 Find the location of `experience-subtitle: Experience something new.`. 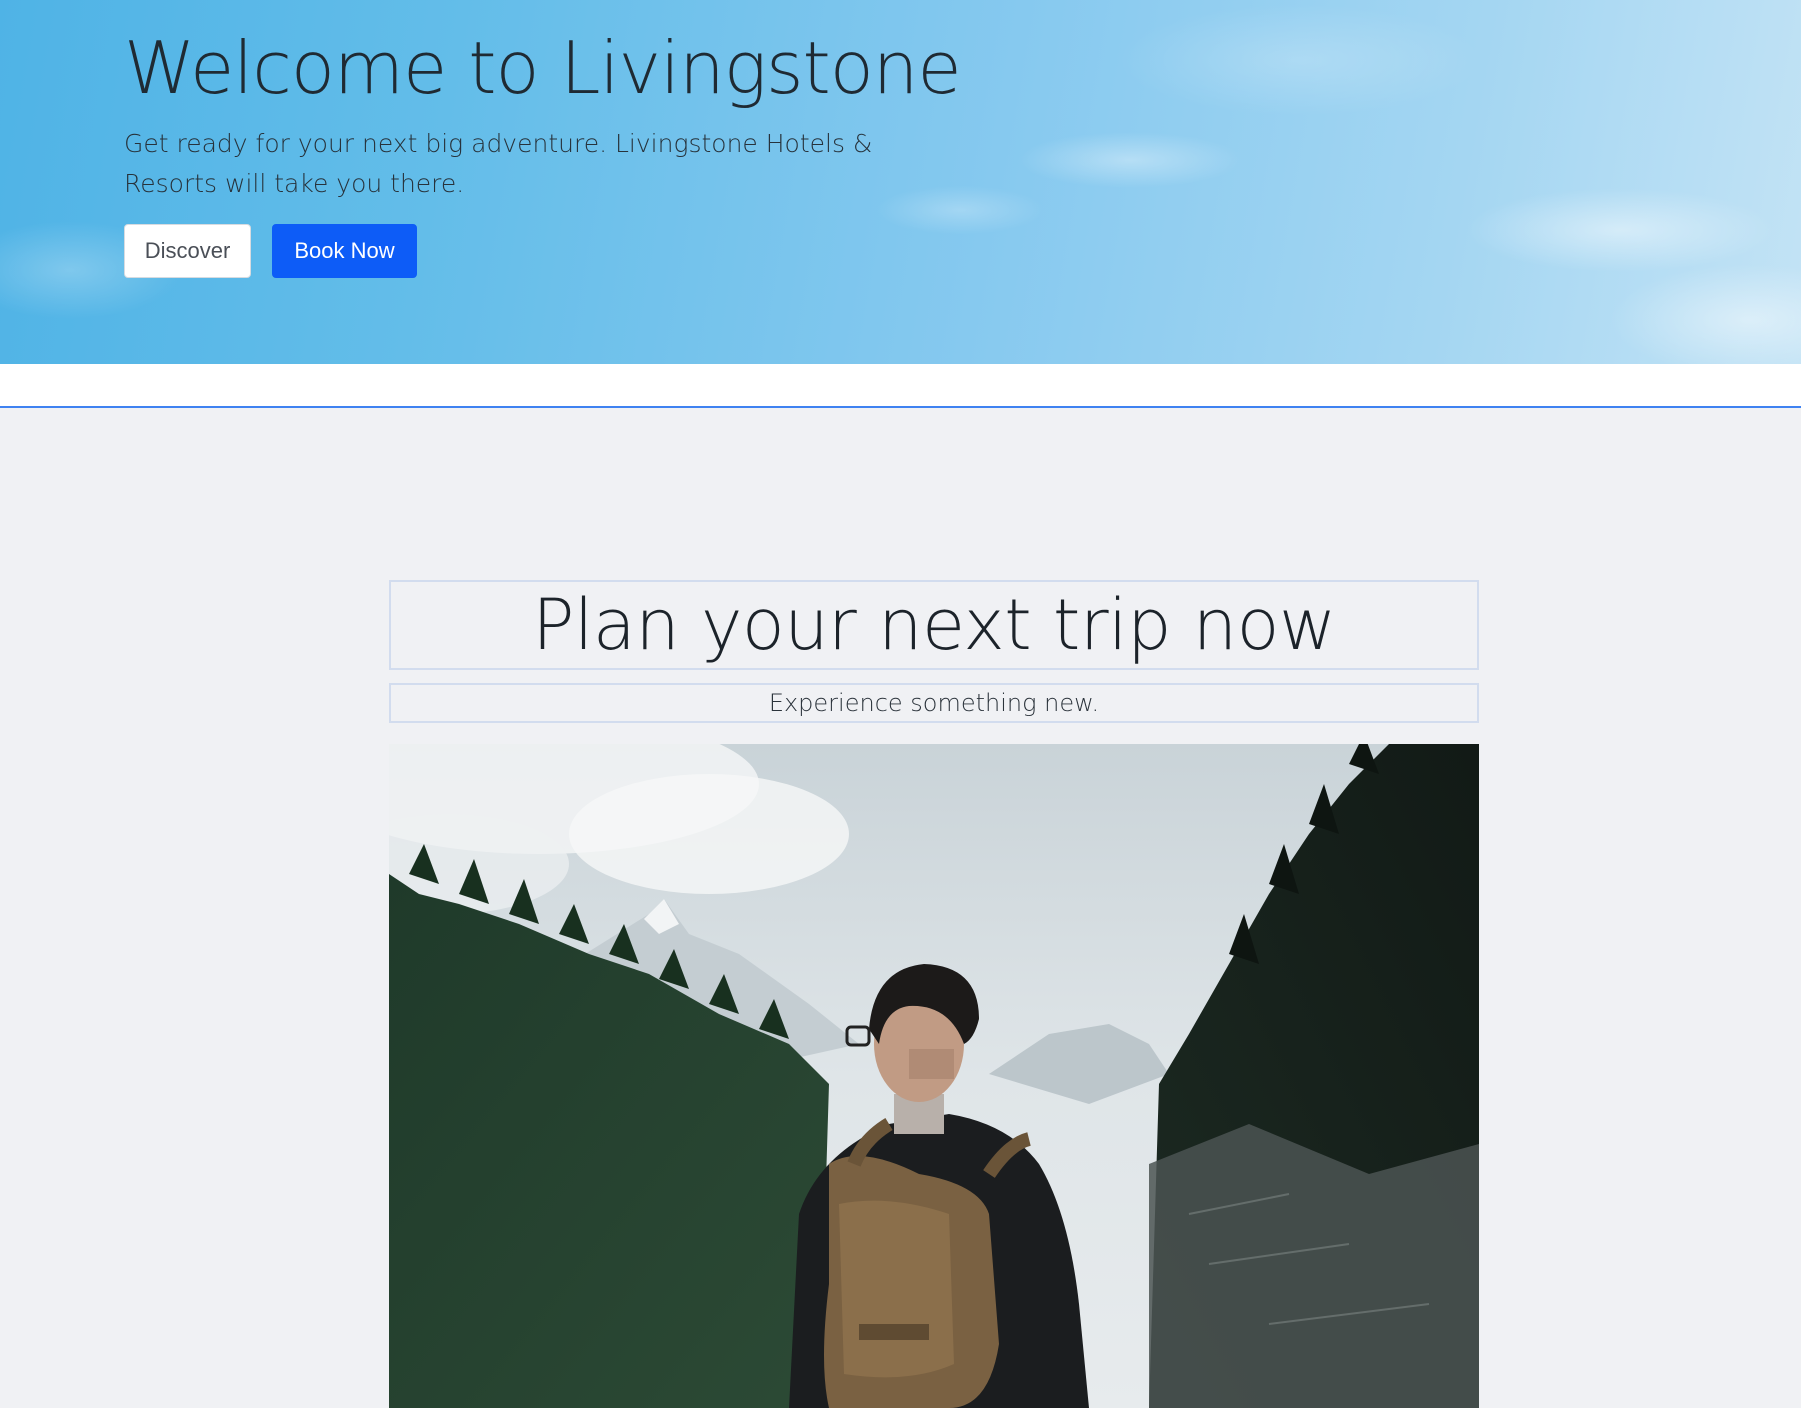

experience-subtitle: Experience something new. is located at coordinates (934, 703).